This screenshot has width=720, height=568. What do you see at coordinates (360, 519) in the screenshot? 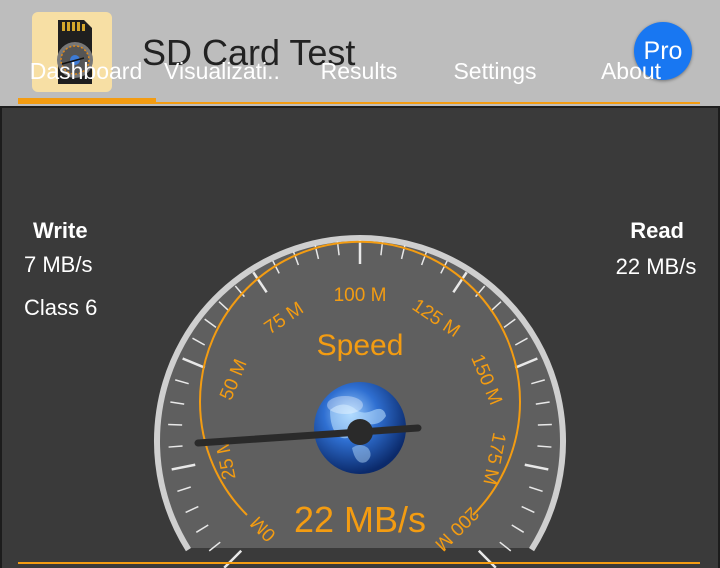
I see `gauge-reading: 22 MB/s` at bounding box center [360, 519].